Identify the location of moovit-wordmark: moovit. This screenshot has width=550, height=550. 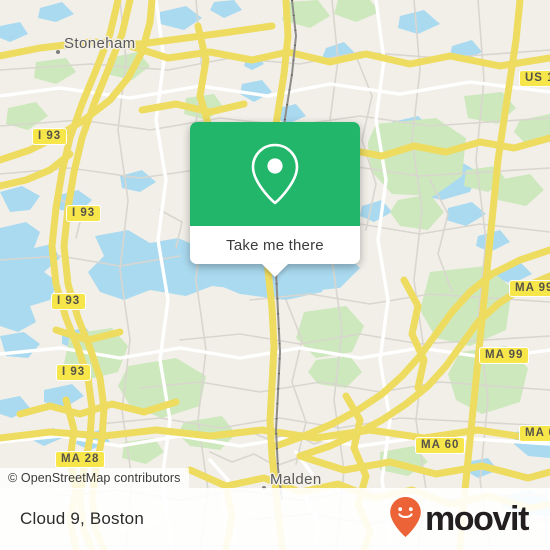
(476, 519).